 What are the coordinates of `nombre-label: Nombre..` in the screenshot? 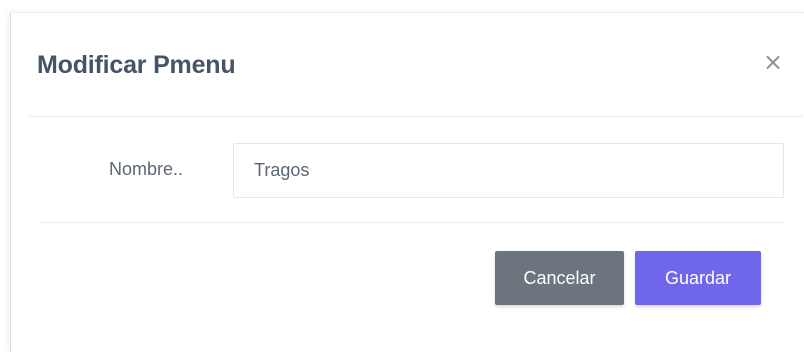 It's located at (146, 169).